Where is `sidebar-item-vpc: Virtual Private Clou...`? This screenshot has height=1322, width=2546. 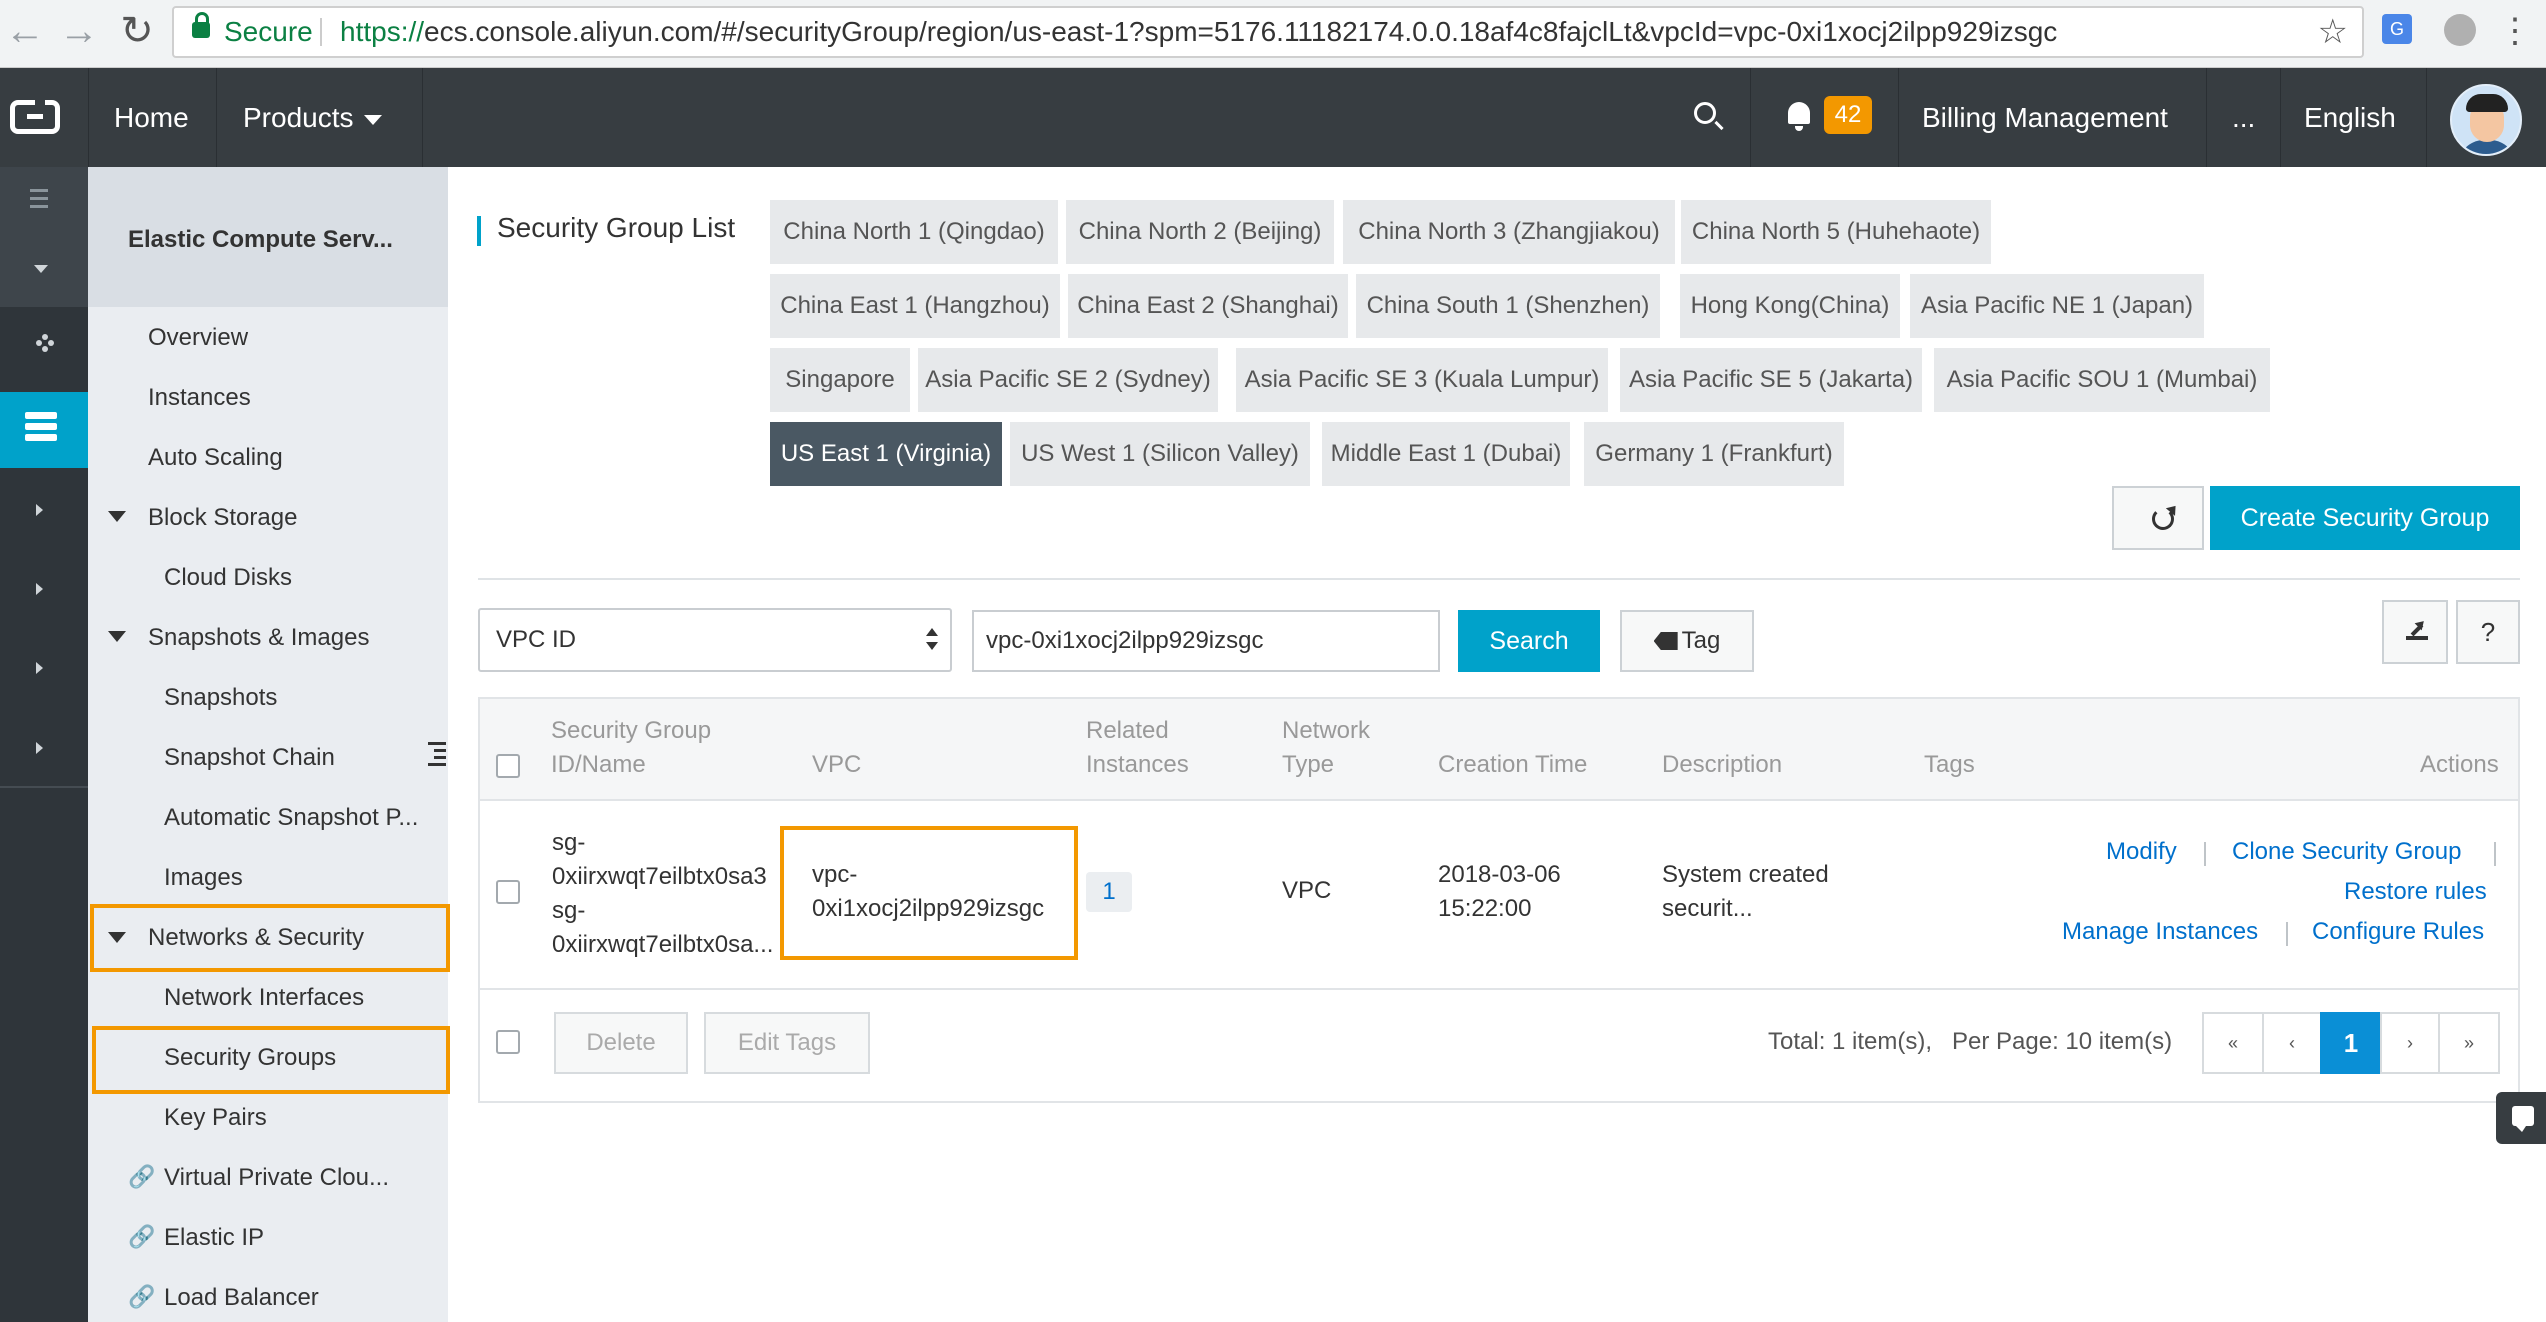 sidebar-item-vpc: Virtual Private Clou... is located at coordinates (276, 1178).